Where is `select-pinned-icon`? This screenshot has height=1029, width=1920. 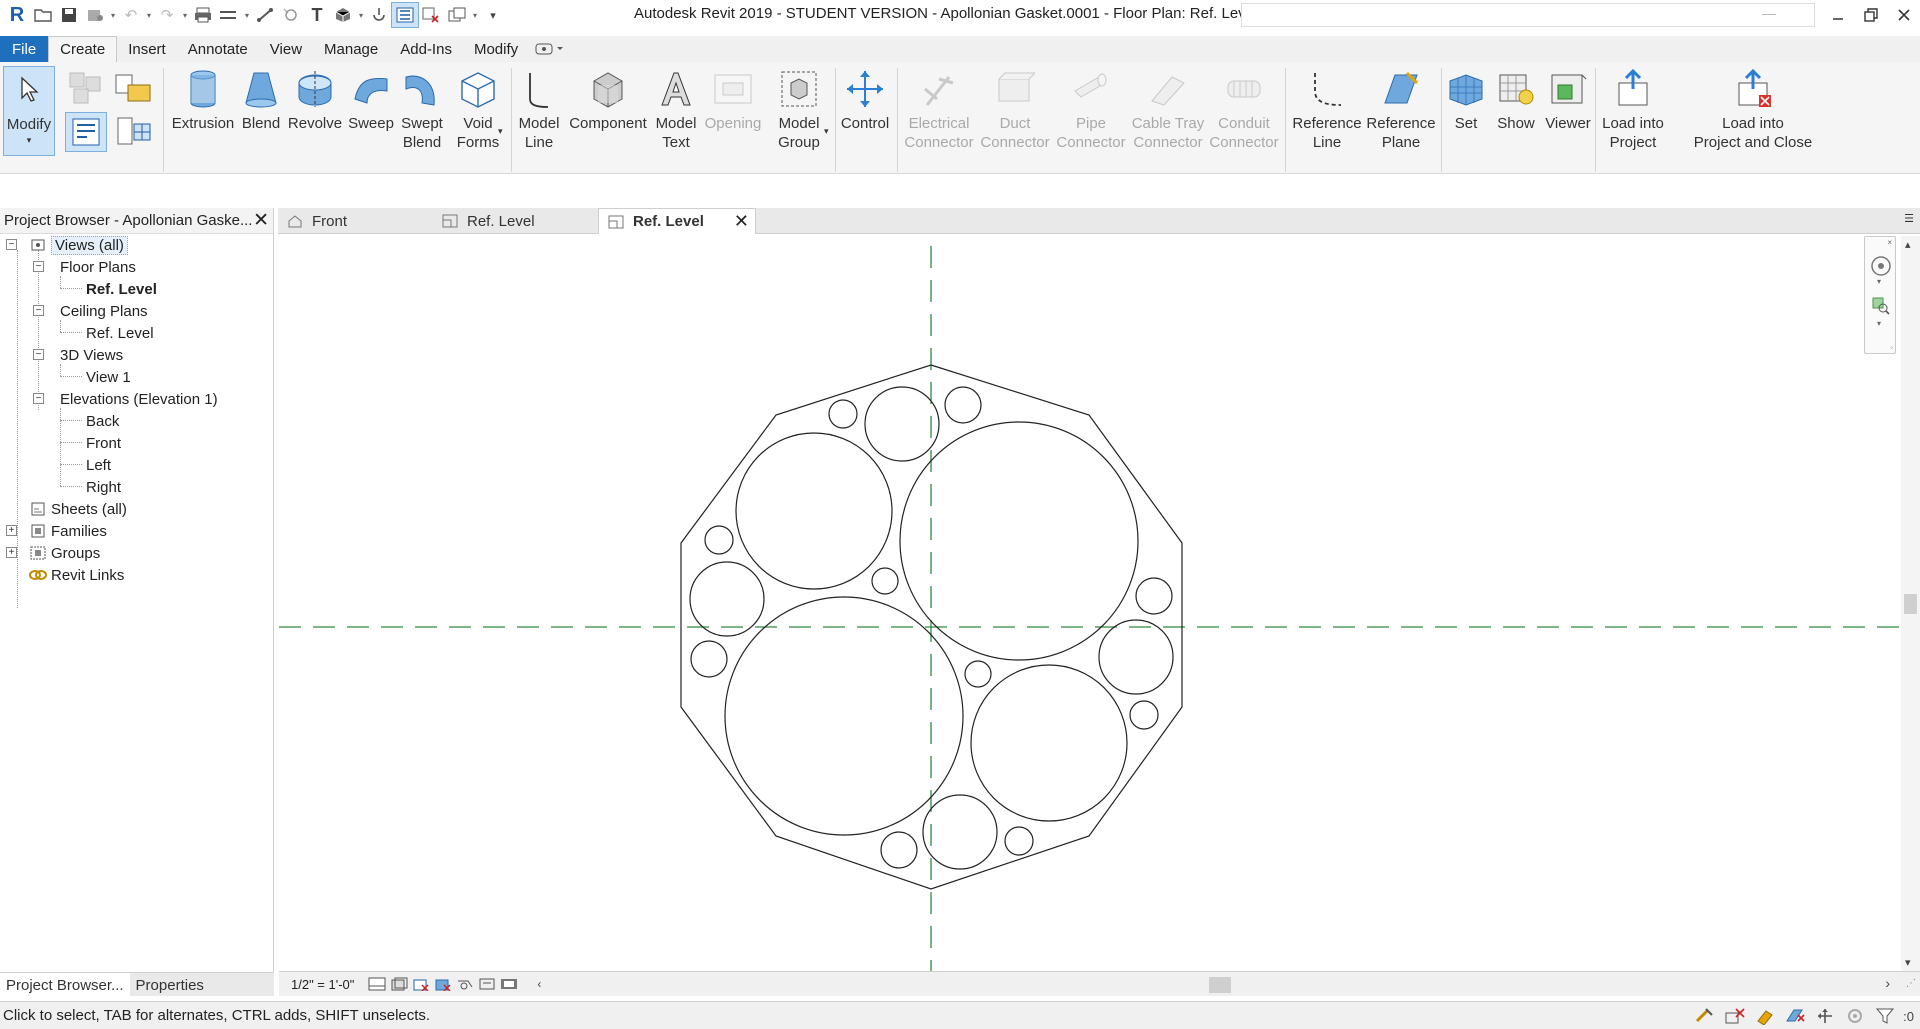
select-pinned-icon is located at coordinates (1765, 1016).